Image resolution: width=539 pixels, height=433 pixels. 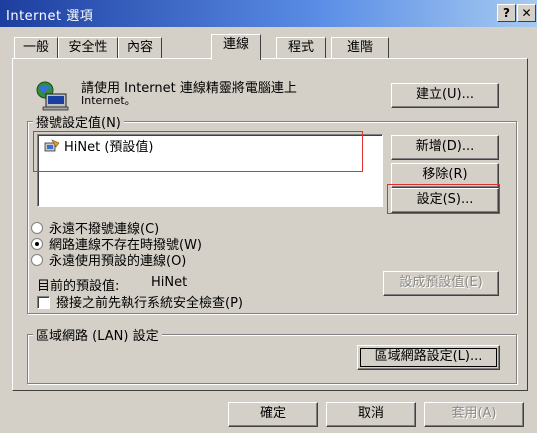 I want to click on security-check-option: 撥接之前先執行系統安全檢查(P), so click(x=140, y=304).